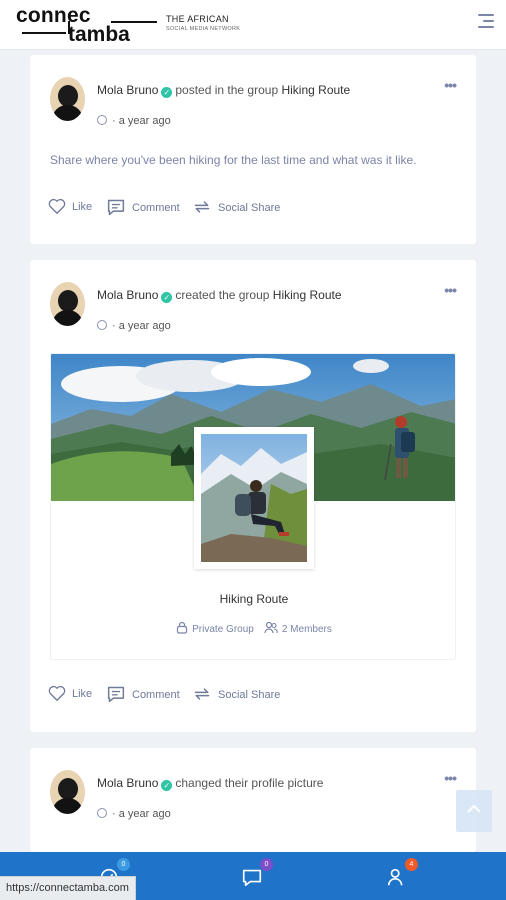 Image resolution: width=506 pixels, height=900 pixels. What do you see at coordinates (486, 23) in the screenshot?
I see `hamburger-menu-icon` at bounding box center [486, 23].